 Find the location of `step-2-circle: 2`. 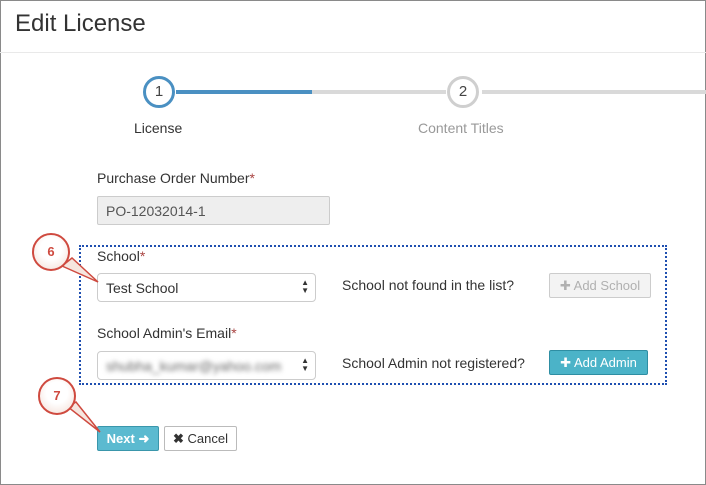

step-2-circle: 2 is located at coordinates (463, 92).